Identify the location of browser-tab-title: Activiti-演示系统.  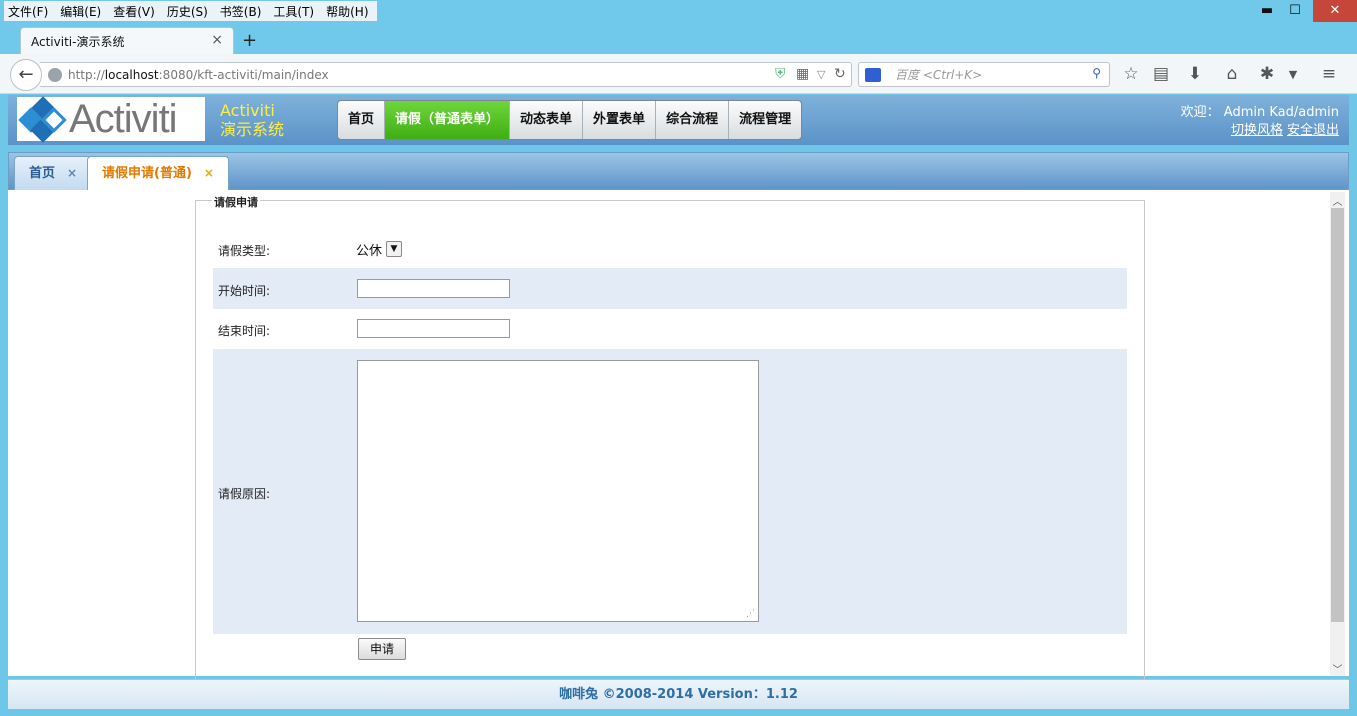
(78, 42).